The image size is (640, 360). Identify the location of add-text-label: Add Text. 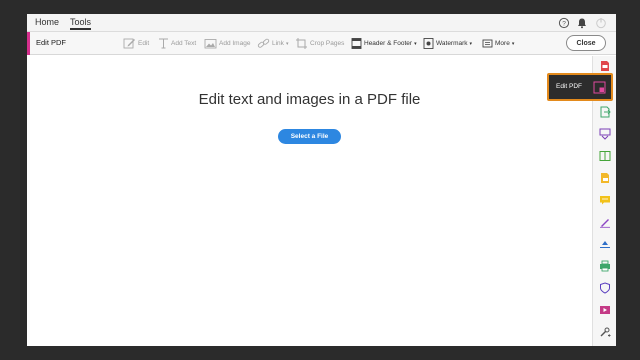
(184, 43).